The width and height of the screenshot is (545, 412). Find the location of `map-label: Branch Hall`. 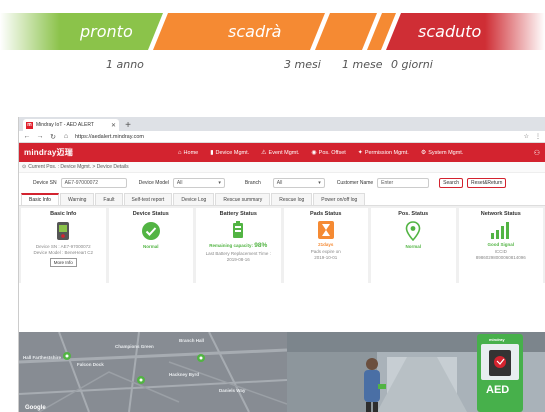

map-label: Branch Hall is located at coordinates (192, 340).